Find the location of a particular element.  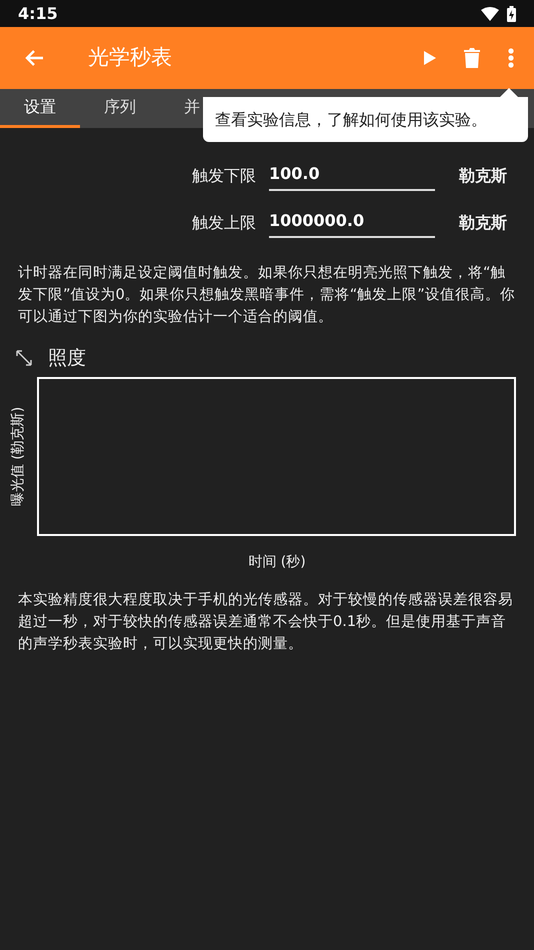

tab: 序列 is located at coordinates (120, 108).